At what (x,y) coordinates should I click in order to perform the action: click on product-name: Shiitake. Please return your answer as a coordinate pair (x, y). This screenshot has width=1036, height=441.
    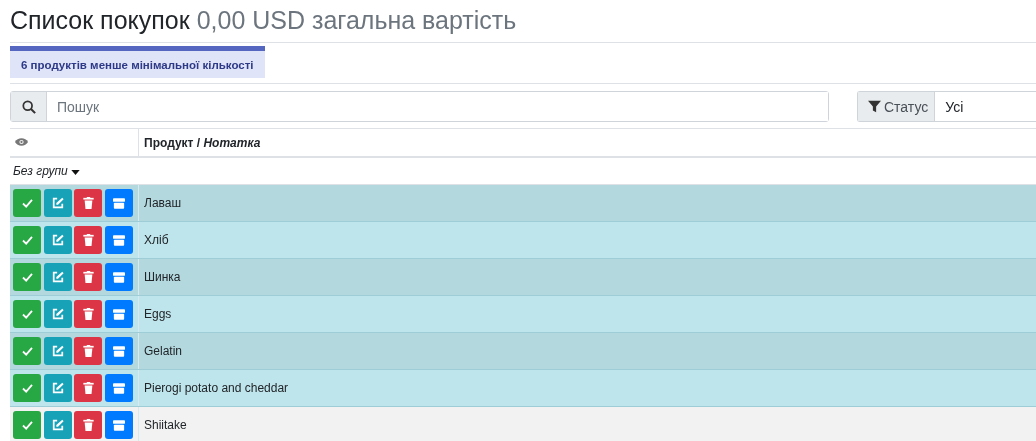
    Looking at the image, I should click on (165, 425).